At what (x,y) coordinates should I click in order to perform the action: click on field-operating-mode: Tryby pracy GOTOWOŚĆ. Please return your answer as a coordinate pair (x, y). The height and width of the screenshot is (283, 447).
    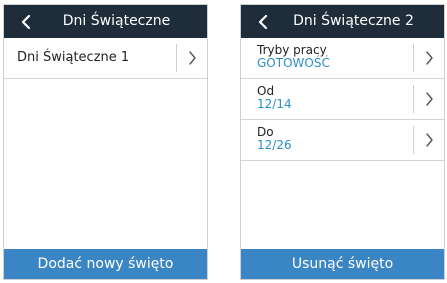
    Looking at the image, I should click on (342, 58).